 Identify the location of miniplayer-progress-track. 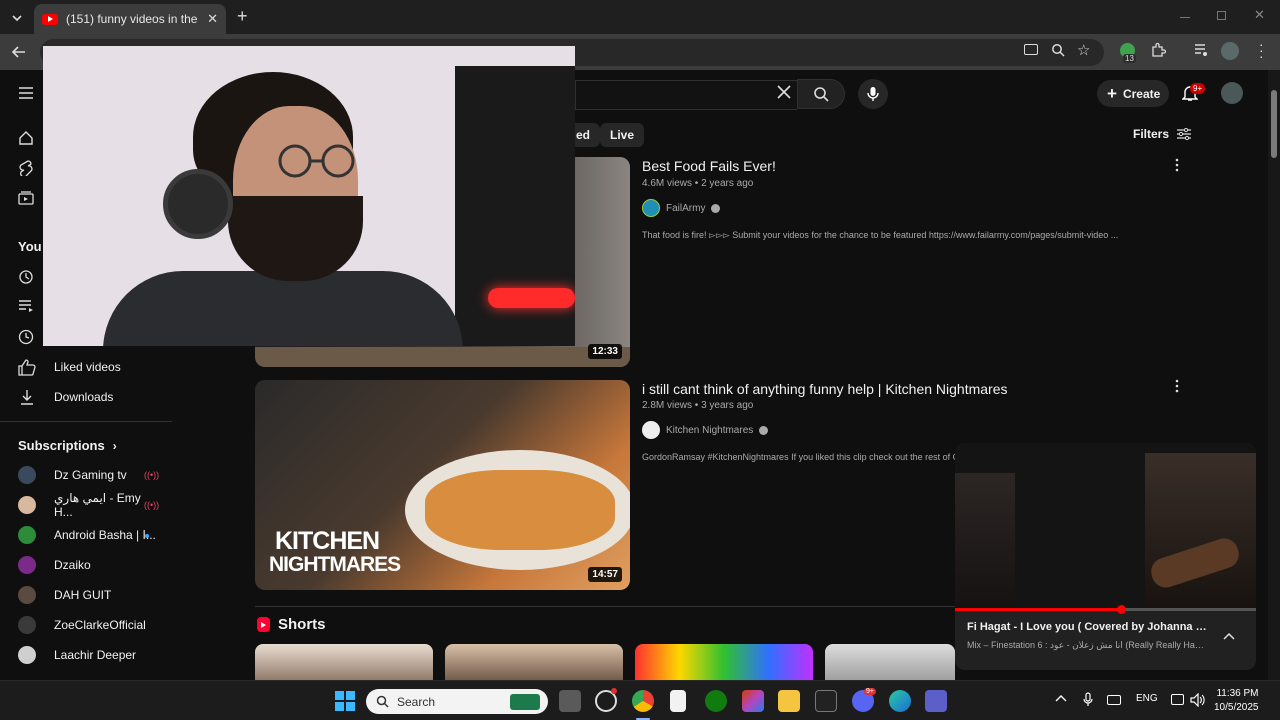
(1105, 609).